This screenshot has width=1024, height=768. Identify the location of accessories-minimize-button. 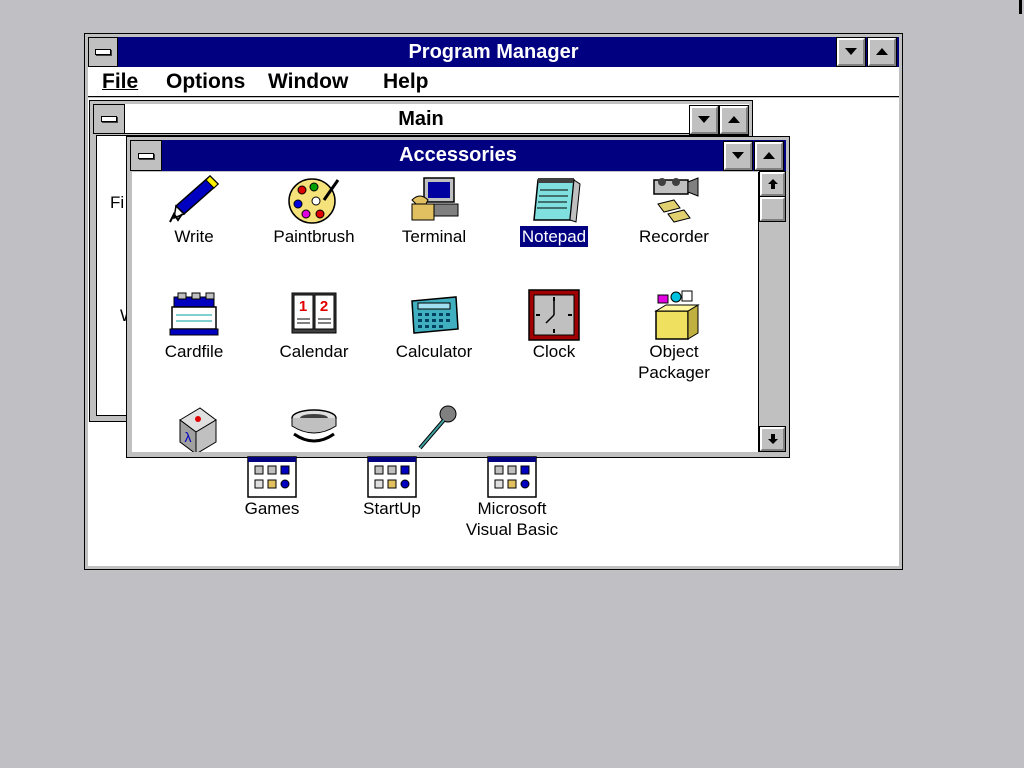
(738, 156).